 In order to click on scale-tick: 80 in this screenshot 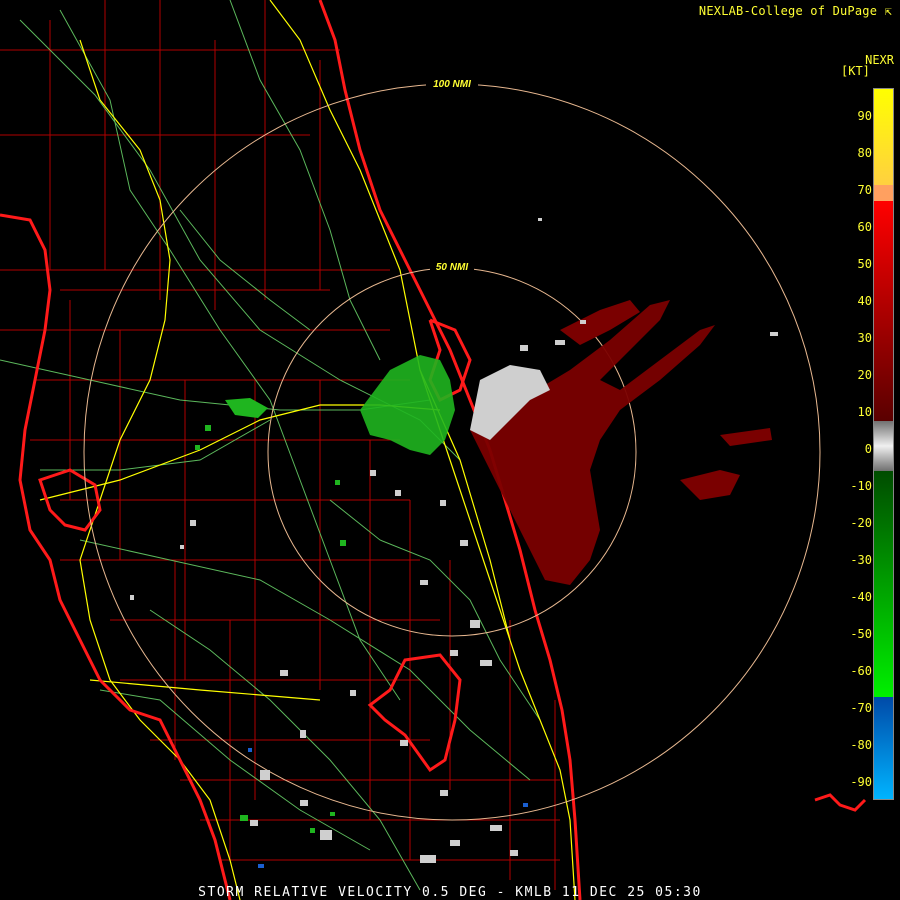, I will do `click(864, 153)`.